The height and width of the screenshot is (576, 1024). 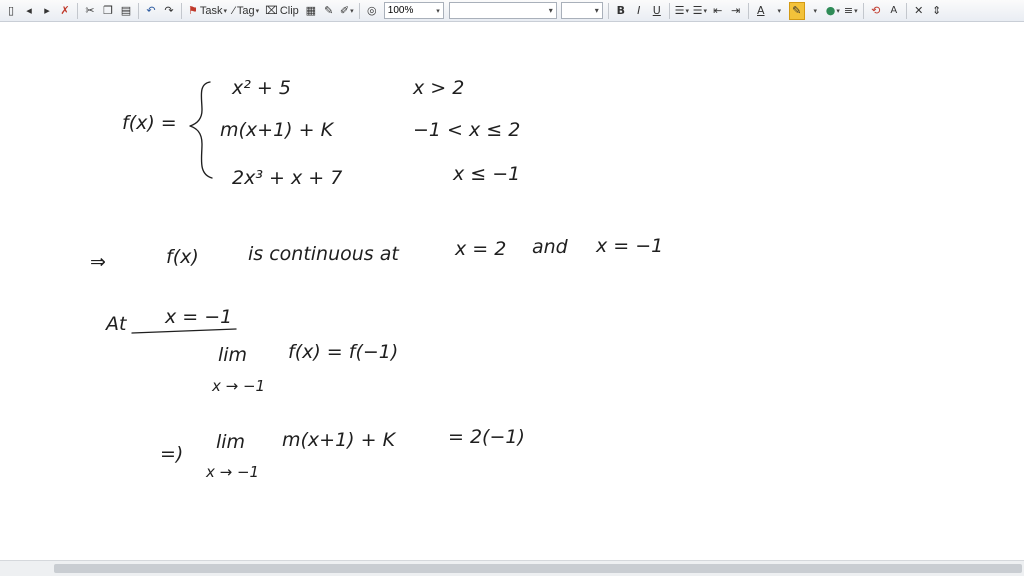 What do you see at coordinates (151, 11) in the screenshot?
I see `undo-icon: ↶` at bounding box center [151, 11].